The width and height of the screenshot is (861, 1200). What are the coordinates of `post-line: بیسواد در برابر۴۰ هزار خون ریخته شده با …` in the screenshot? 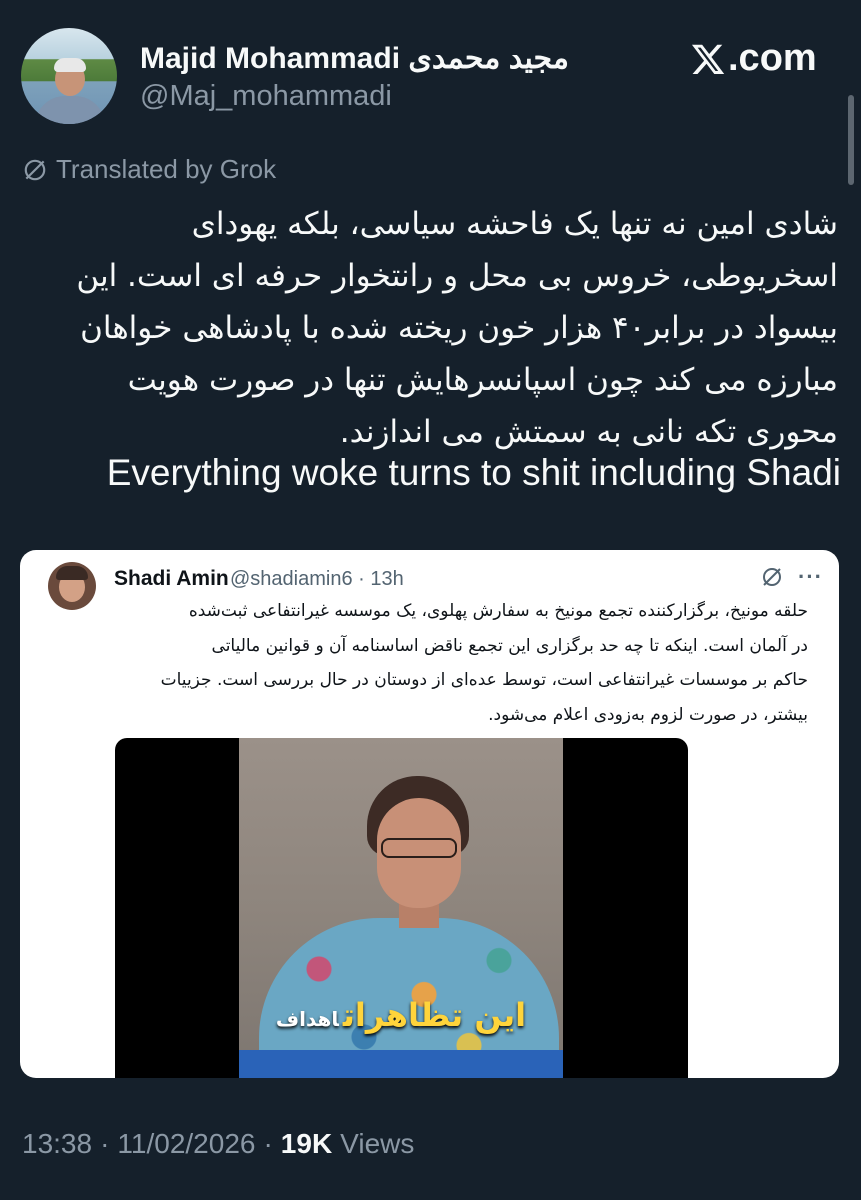 It's located at (459, 328).